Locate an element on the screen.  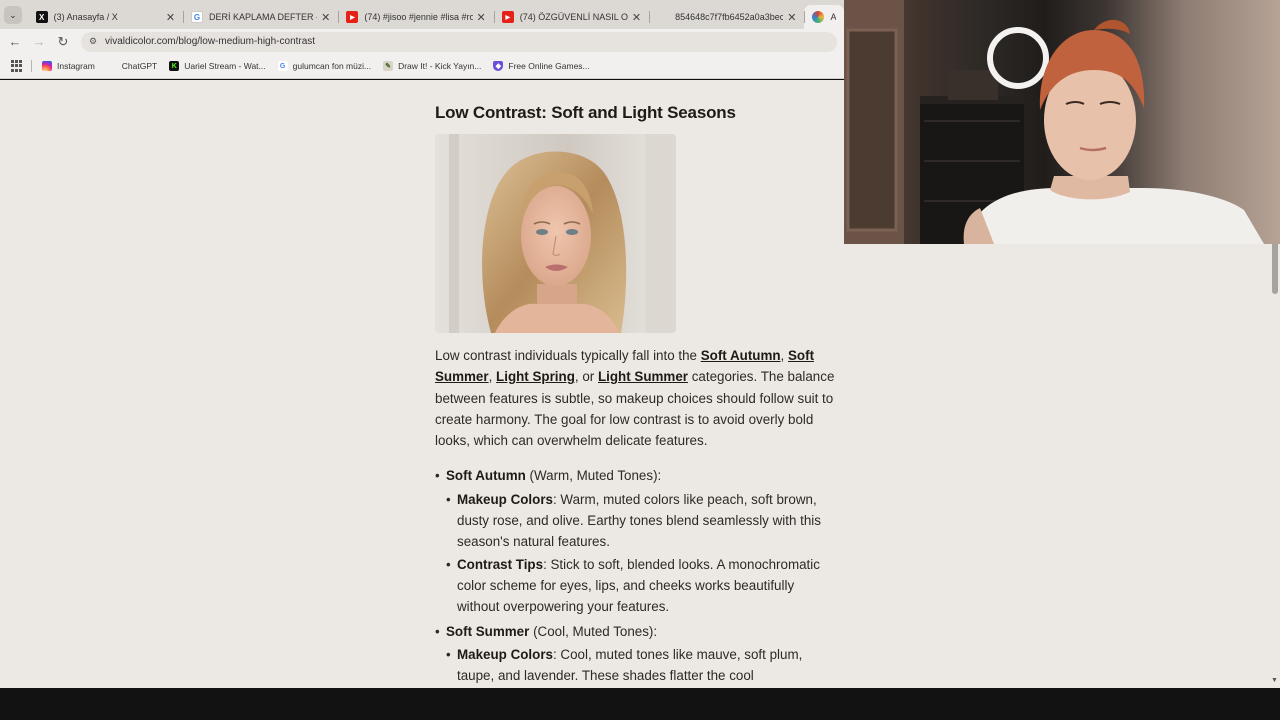
tab-title: 854648c7f7fb6452a0a3bec73a is located at coordinates (729, 17).